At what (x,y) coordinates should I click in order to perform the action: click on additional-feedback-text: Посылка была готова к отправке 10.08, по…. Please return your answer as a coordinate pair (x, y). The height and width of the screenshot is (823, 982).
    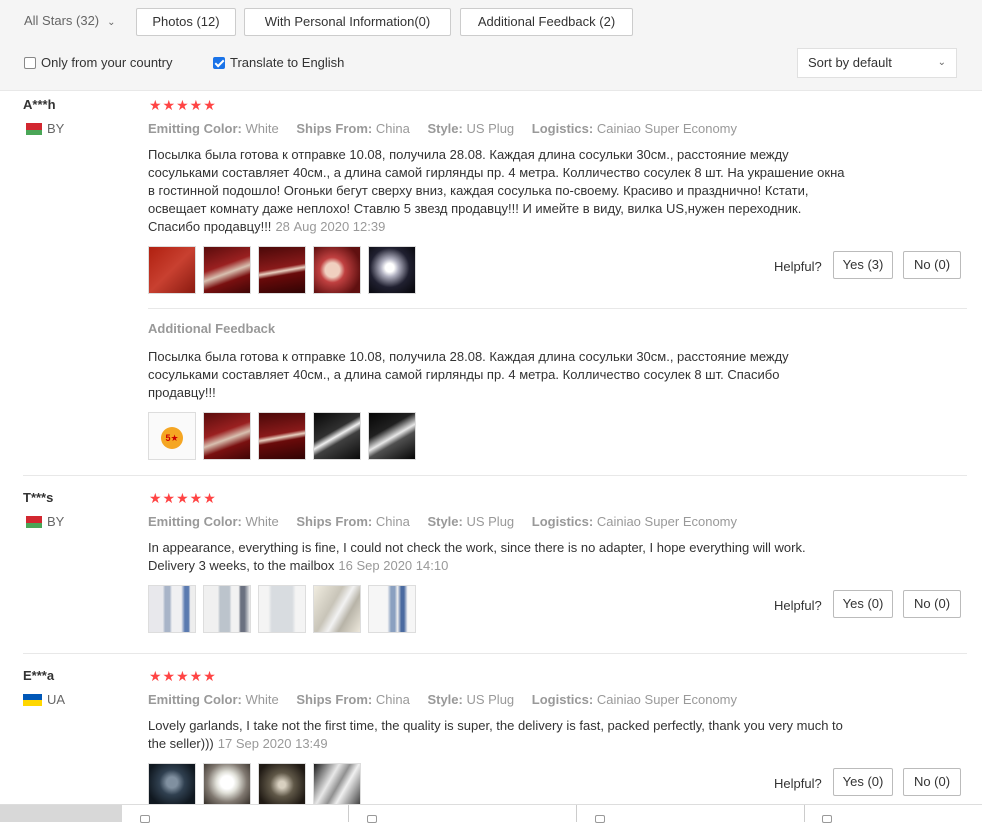
    Looking at the image, I should click on (468, 374).